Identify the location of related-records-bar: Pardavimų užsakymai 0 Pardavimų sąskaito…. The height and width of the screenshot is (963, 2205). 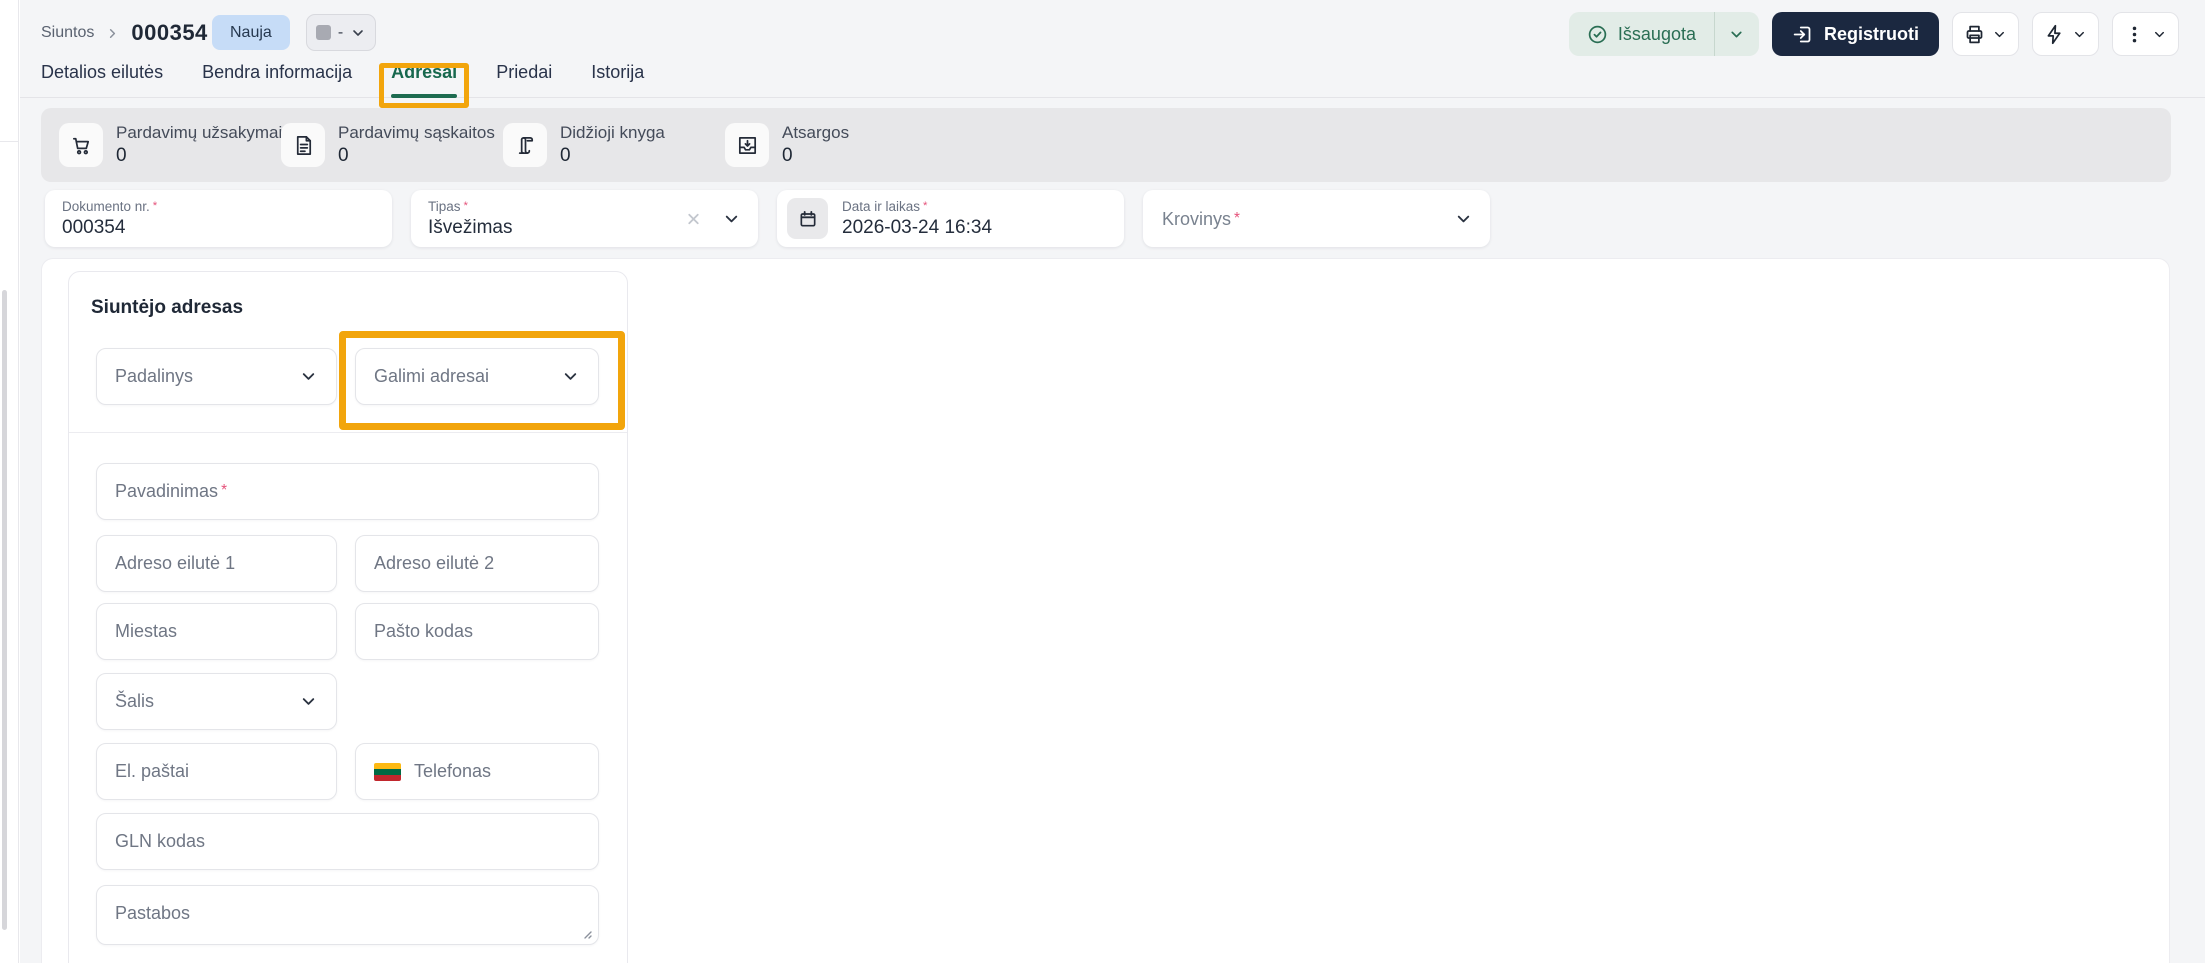
(1106, 145).